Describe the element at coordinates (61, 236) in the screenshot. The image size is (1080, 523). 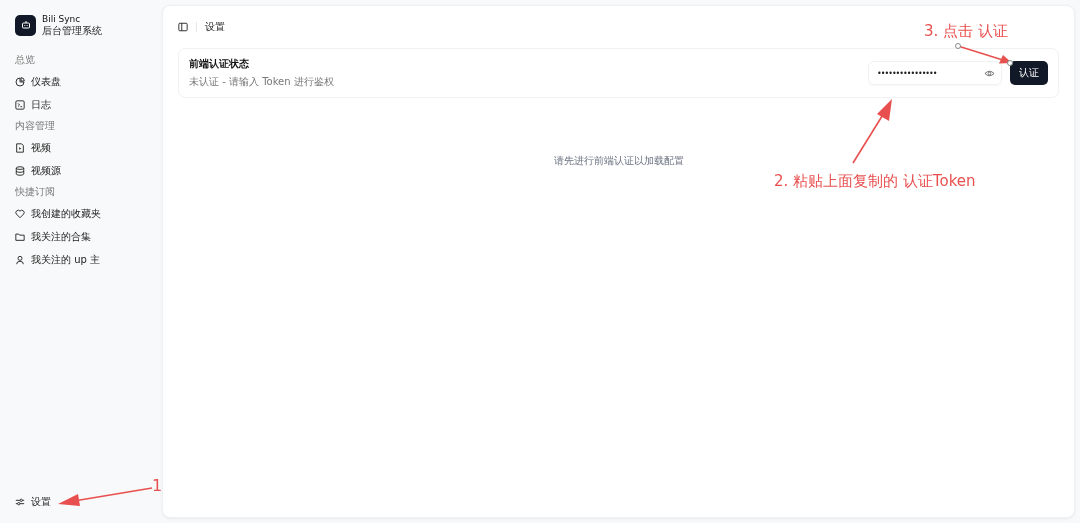
I see `nav-item: 我关注的合集` at that location.